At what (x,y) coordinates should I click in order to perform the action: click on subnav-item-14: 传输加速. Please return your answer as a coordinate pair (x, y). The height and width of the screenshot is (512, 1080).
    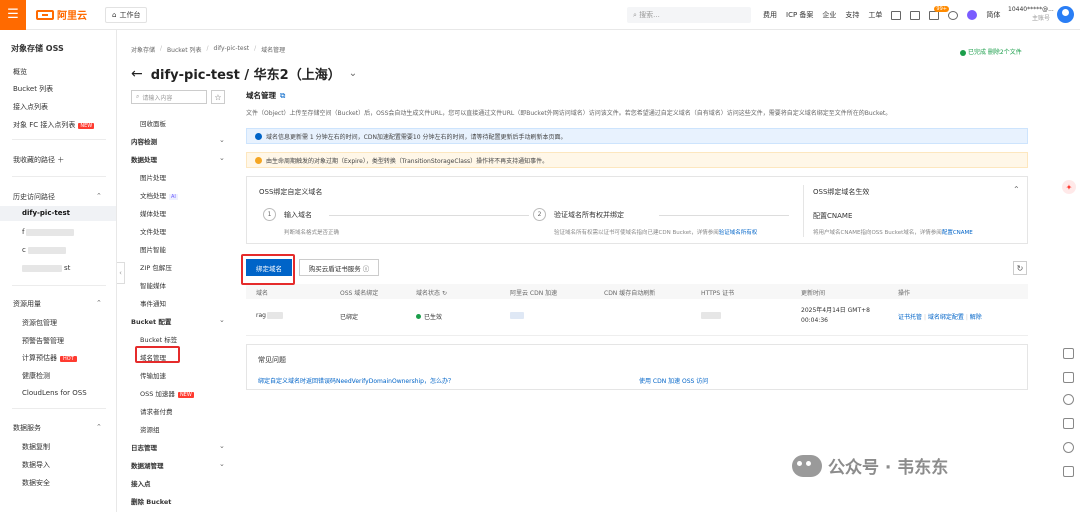
    Looking at the image, I should click on (153, 375).